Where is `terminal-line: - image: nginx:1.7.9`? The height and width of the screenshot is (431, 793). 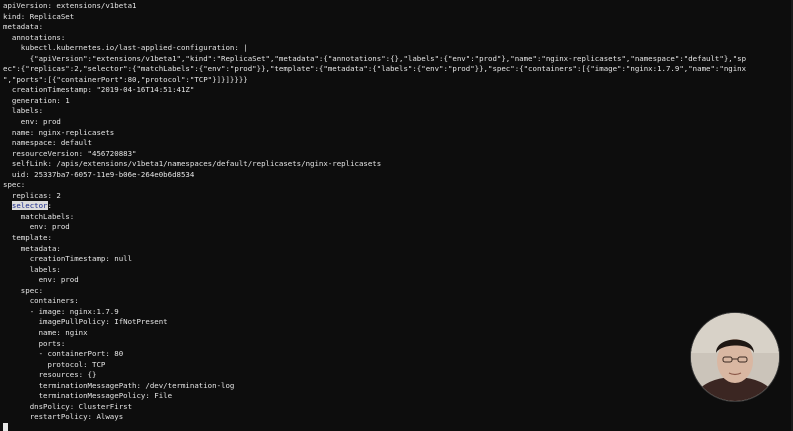 terminal-line: - image: nginx:1.7.9 is located at coordinates (61, 311).